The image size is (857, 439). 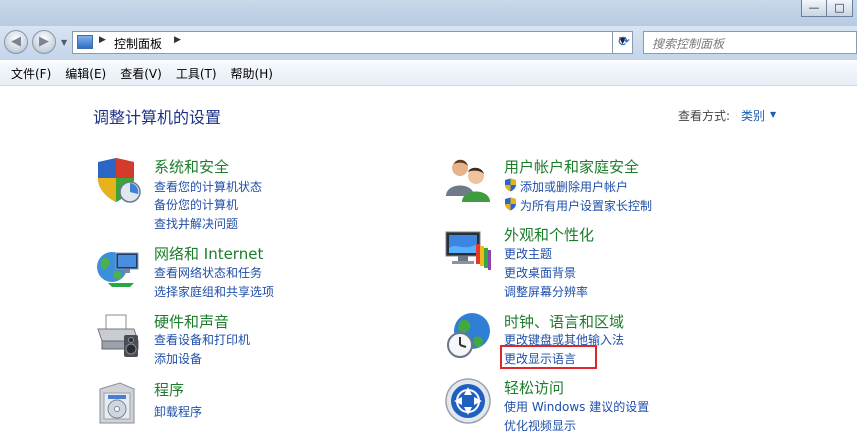 I want to click on category-title: 时钟、语言和区域, so click(x=564, y=321).